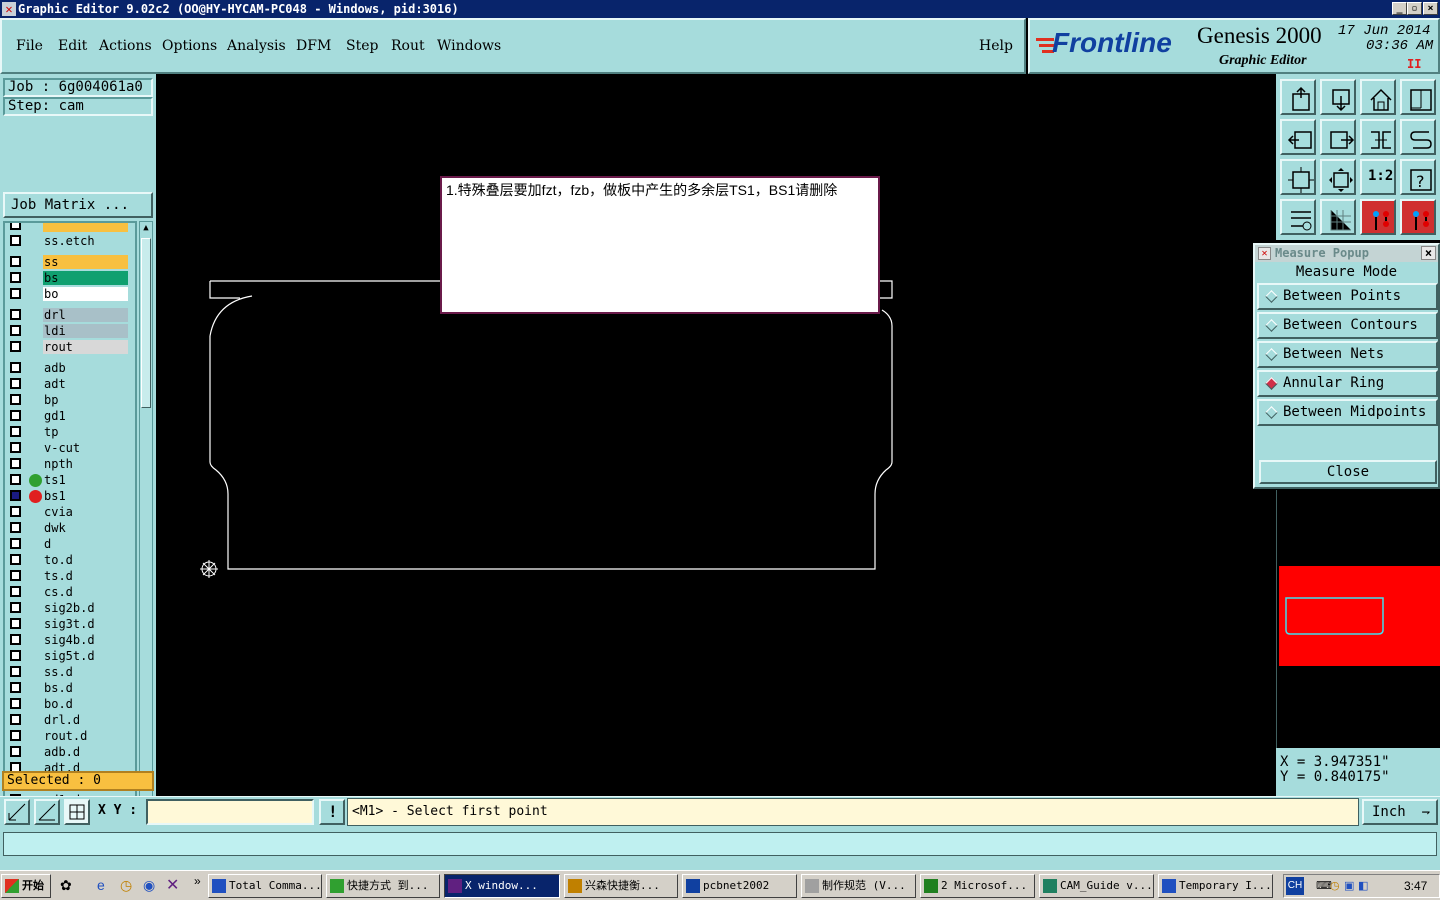 Image resolution: width=1440 pixels, height=900 pixels. I want to click on layer-row: to.d, so click(70, 560).